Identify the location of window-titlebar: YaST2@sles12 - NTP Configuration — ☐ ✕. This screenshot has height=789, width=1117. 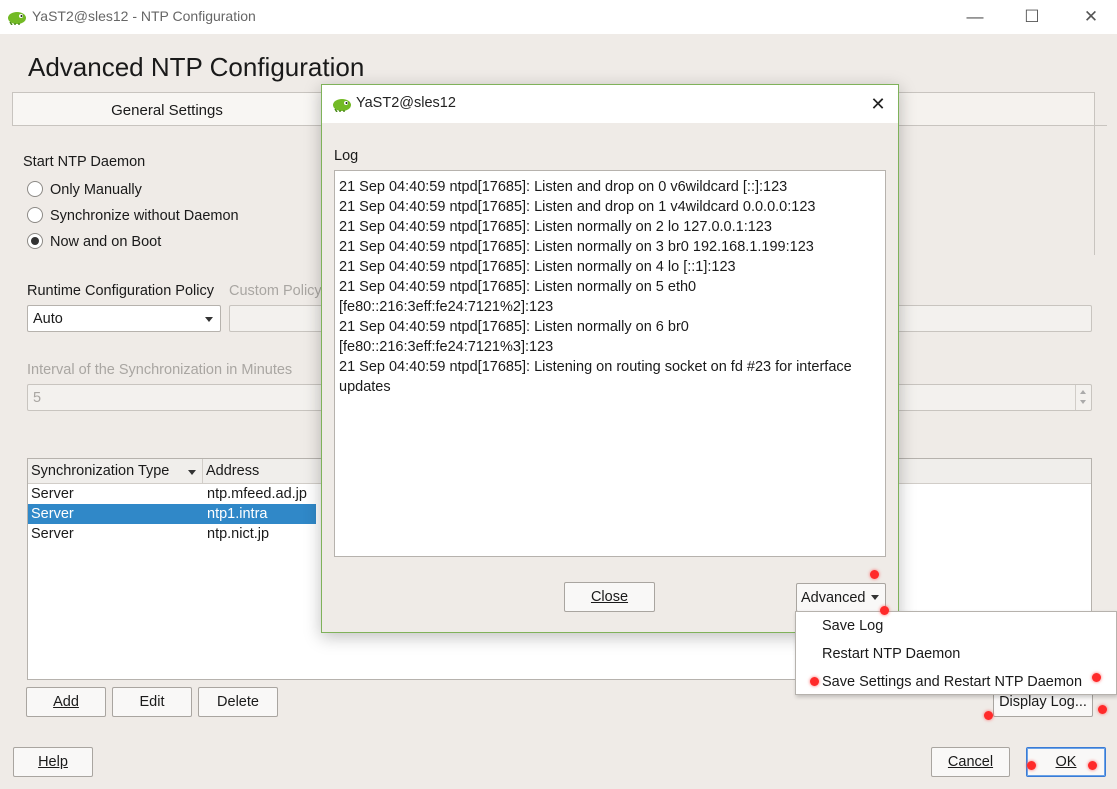
(558, 17).